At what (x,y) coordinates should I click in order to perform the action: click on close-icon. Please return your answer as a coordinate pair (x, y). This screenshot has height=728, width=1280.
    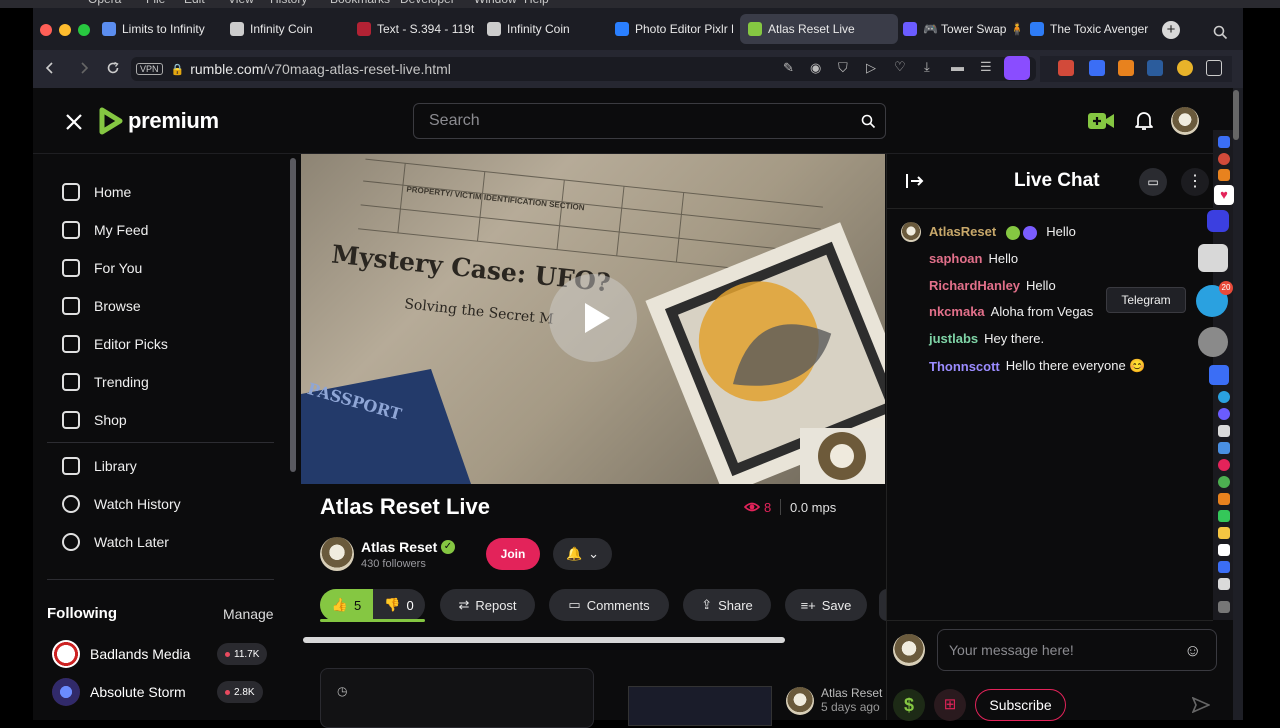
    Looking at the image, I should click on (74, 122).